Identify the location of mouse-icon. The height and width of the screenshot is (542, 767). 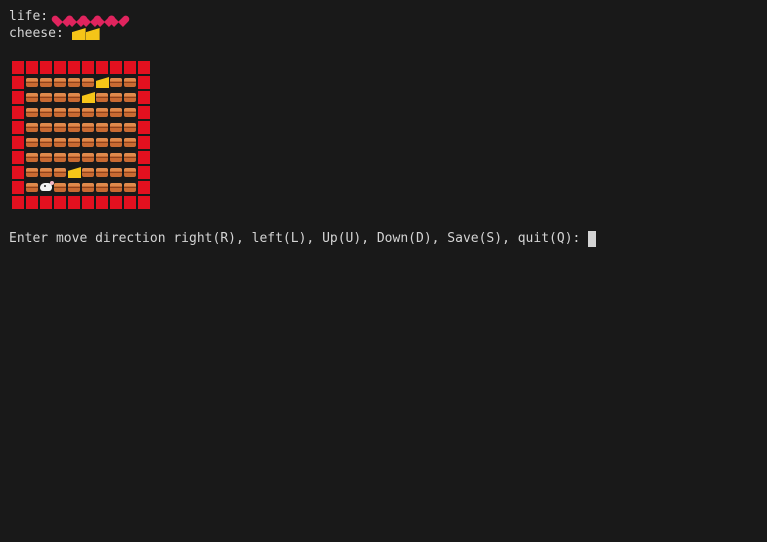
(47, 186).